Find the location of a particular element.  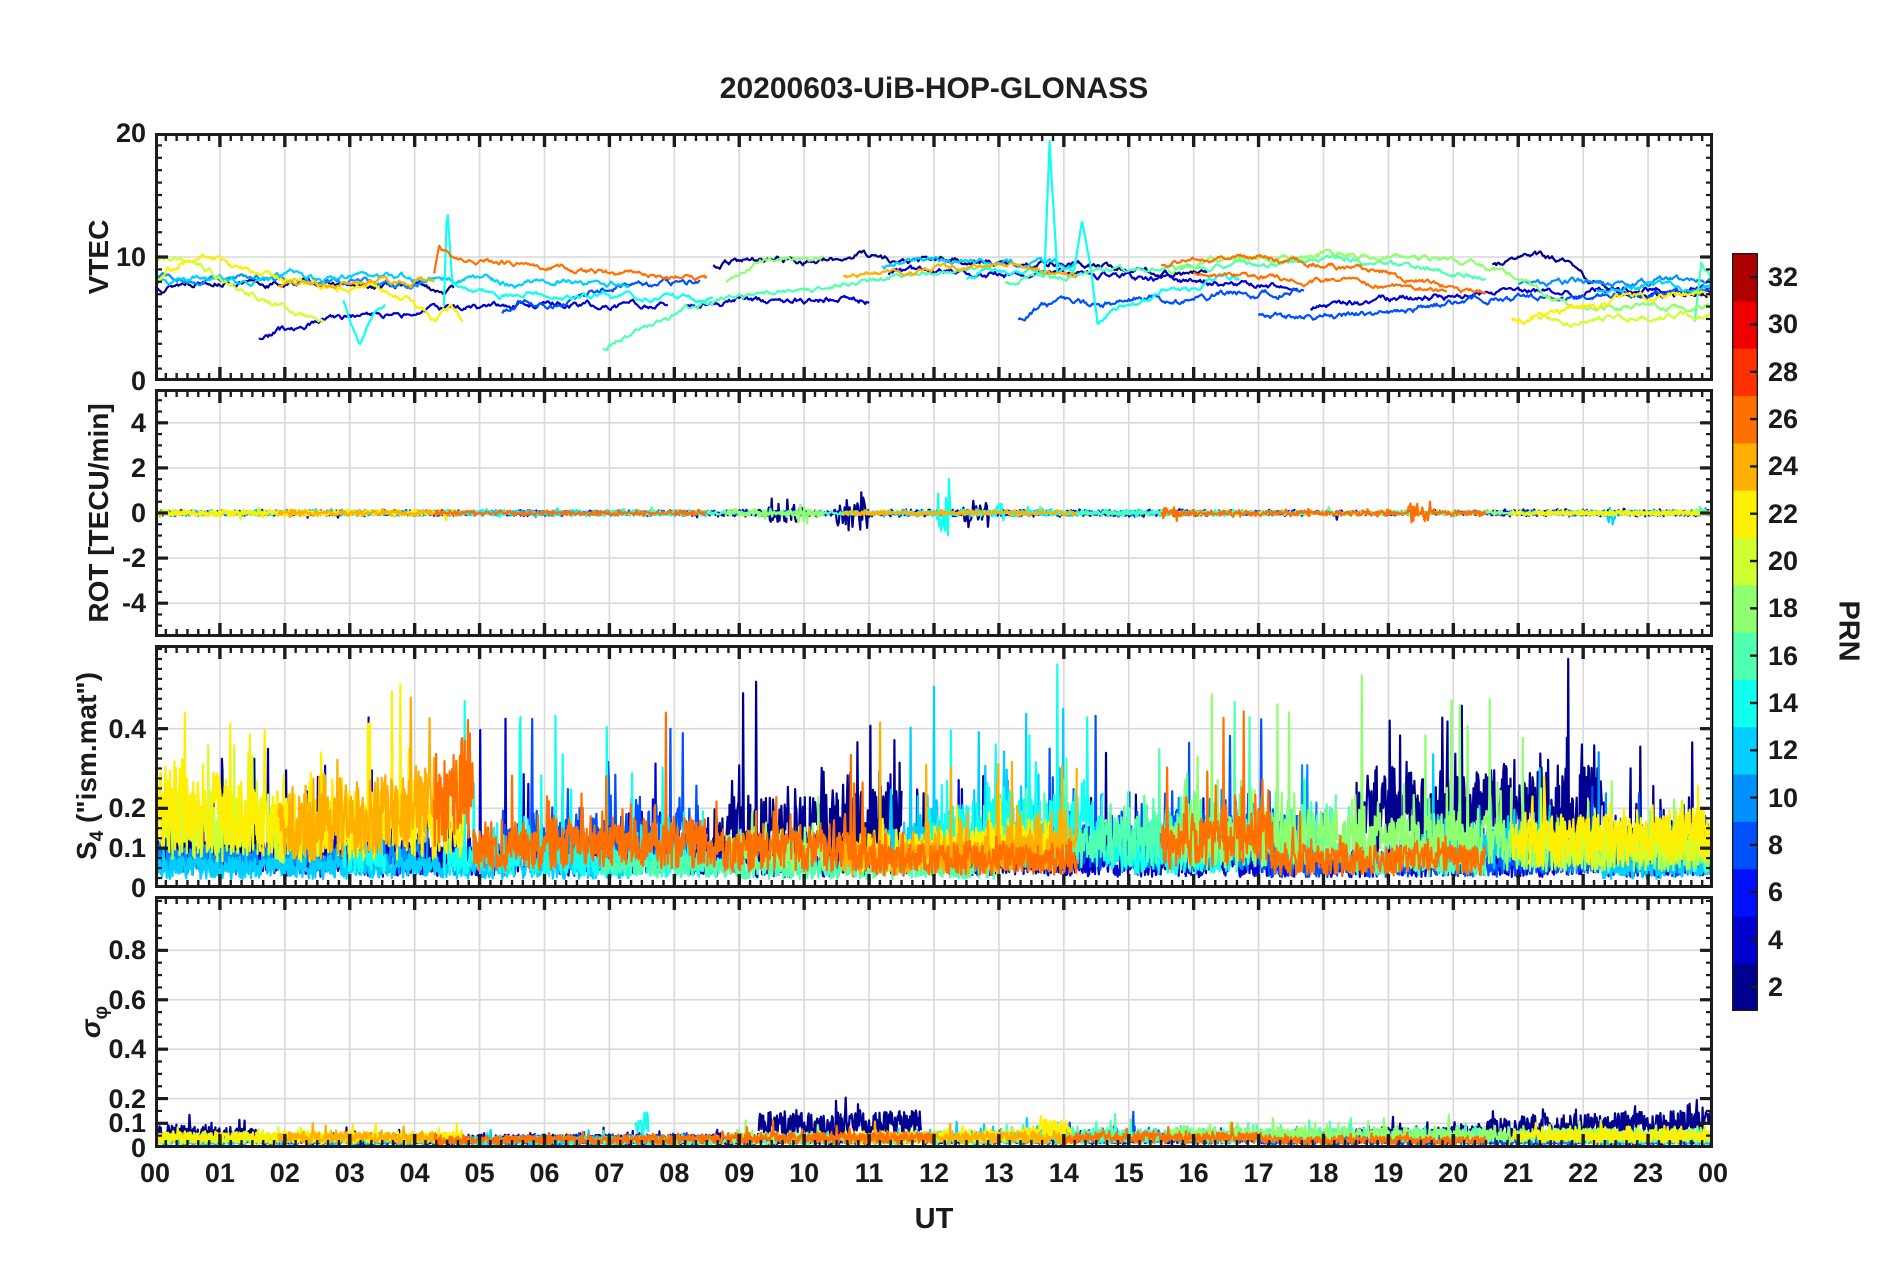

x-axis-label: UT is located at coordinates (934, 1219).